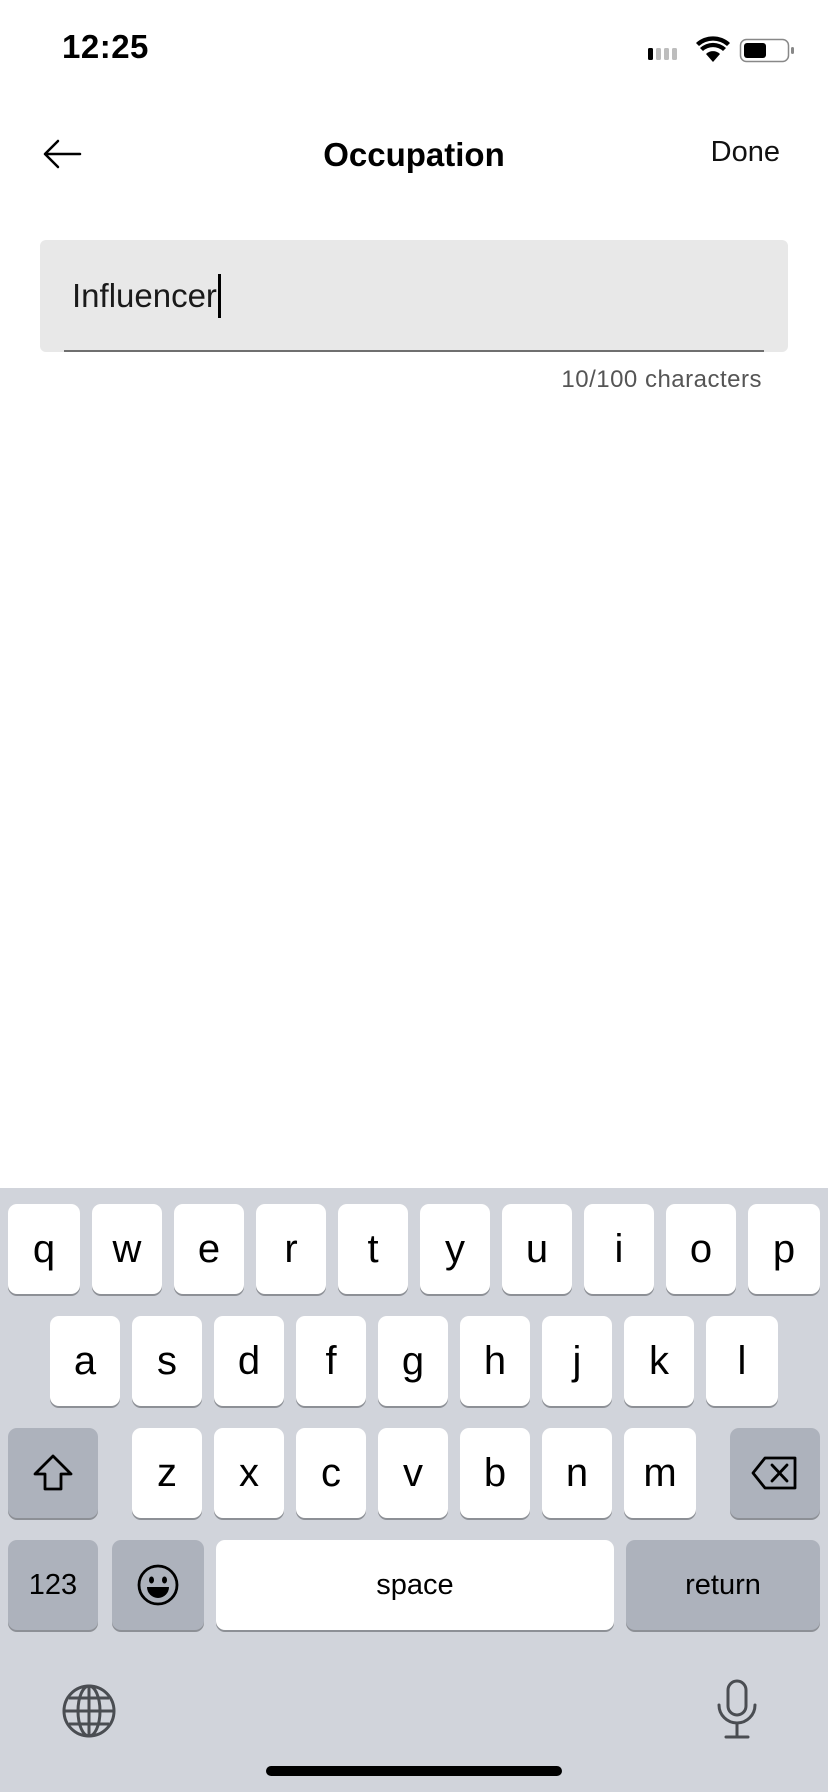 The width and height of the screenshot is (828, 1792). What do you see at coordinates (44, 1249) in the screenshot?
I see `key-q: q` at bounding box center [44, 1249].